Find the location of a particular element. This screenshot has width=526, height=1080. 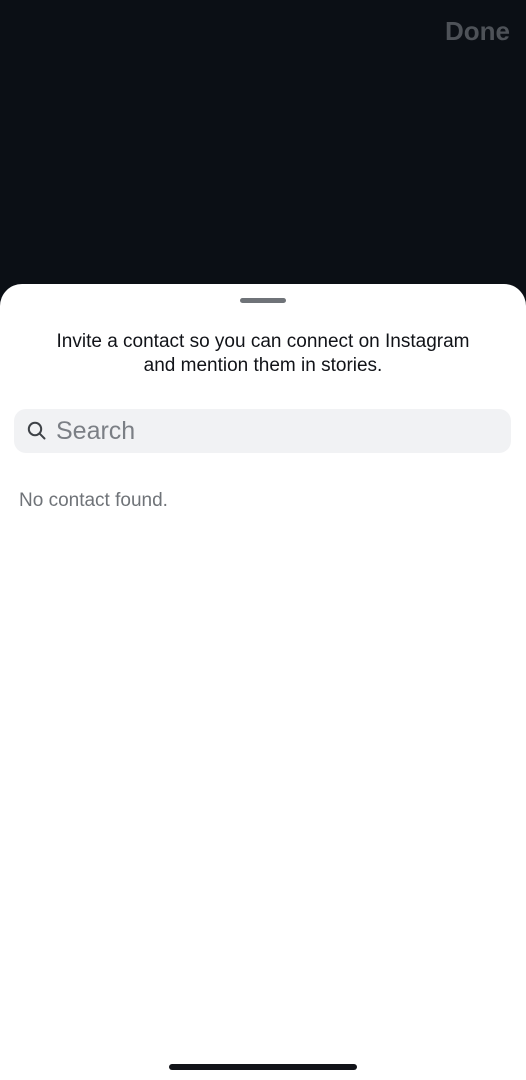

search-icon is located at coordinates (37, 431).